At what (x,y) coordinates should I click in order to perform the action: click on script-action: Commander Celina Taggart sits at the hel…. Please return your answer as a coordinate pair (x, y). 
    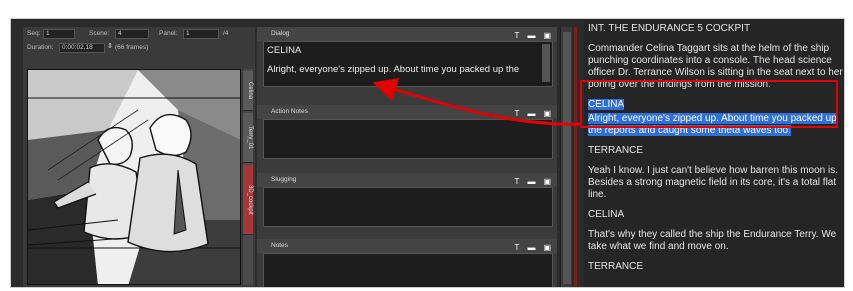
    Looking at the image, I should click on (715, 66).